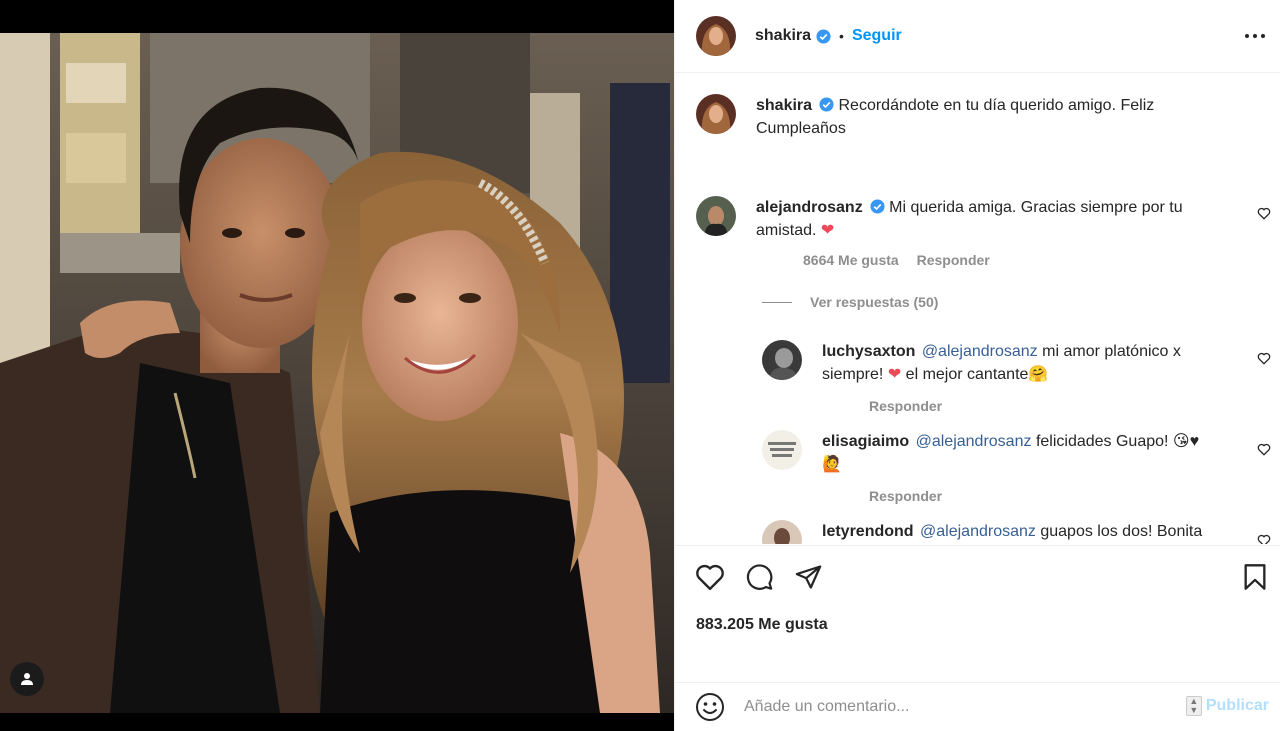 This screenshot has width=1280, height=731. What do you see at coordinates (1255, 577) in the screenshot?
I see `save-bookmark-icon` at bounding box center [1255, 577].